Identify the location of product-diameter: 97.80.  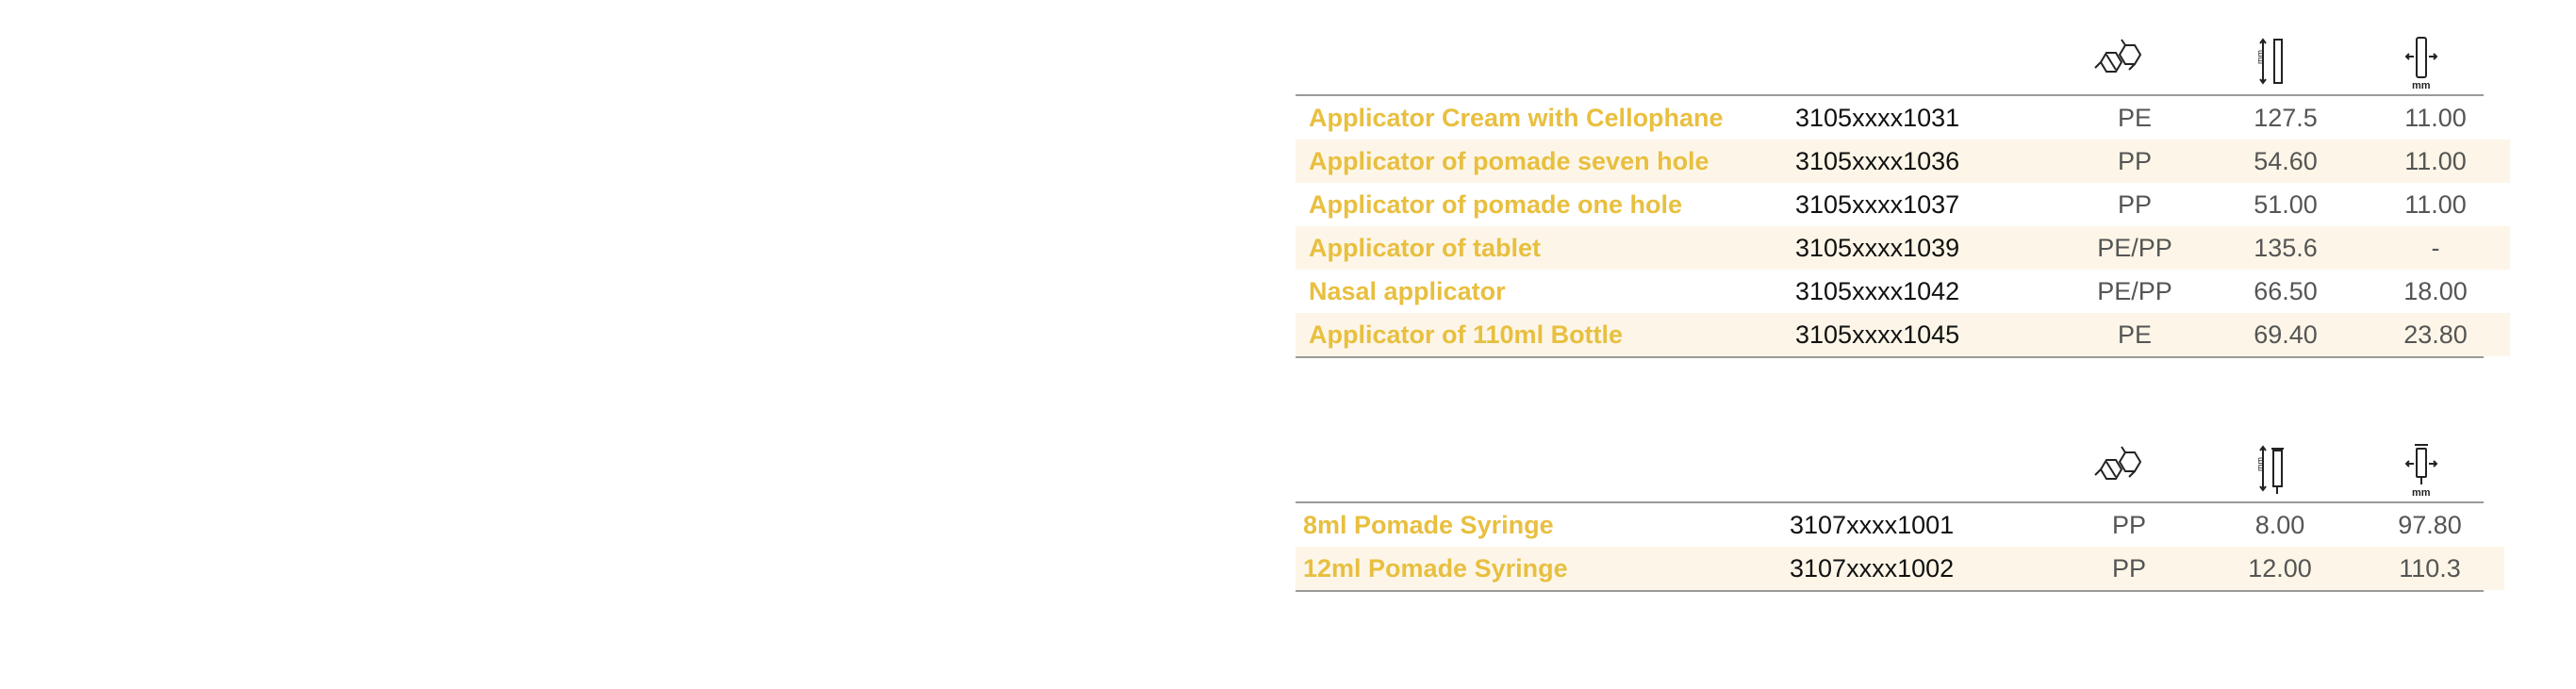
(2430, 524).